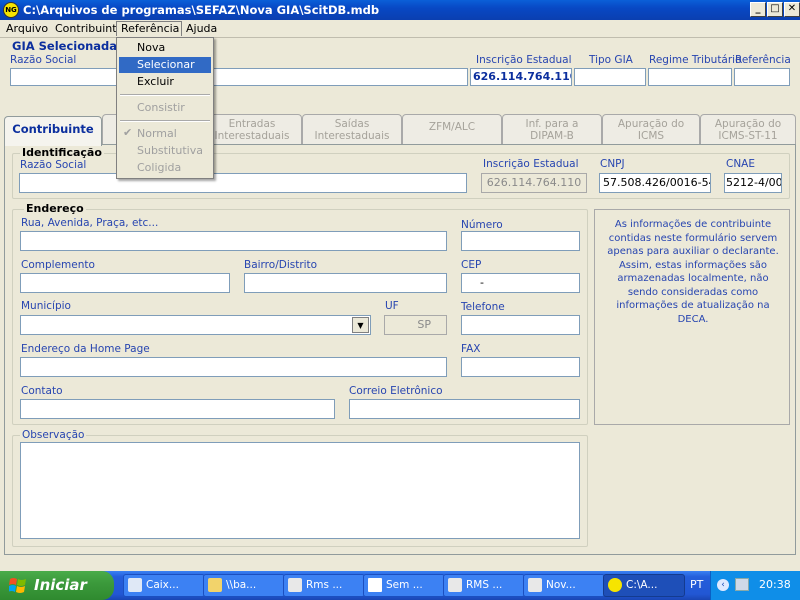 This screenshot has width=800, height=600. Describe the element at coordinates (396, 391) in the screenshot. I see `email-label: Correio Eletrônico` at that location.